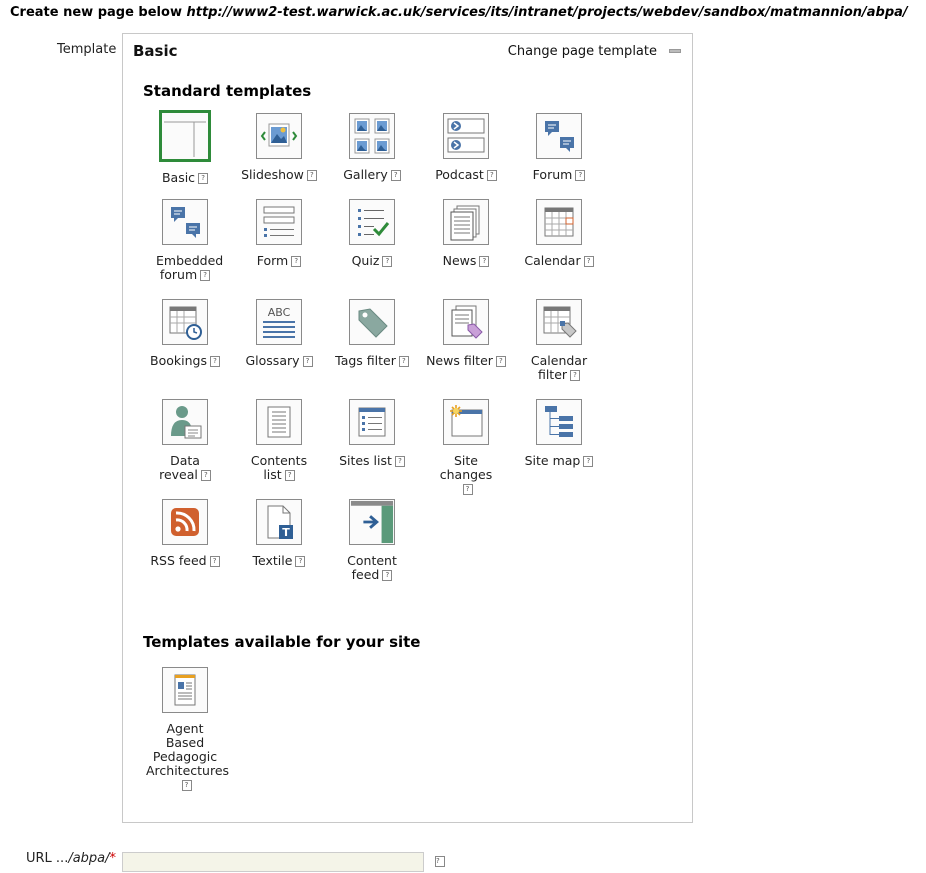 This screenshot has height=873, width=926. I want to click on template-option: Embedded forum?, so click(185, 240).